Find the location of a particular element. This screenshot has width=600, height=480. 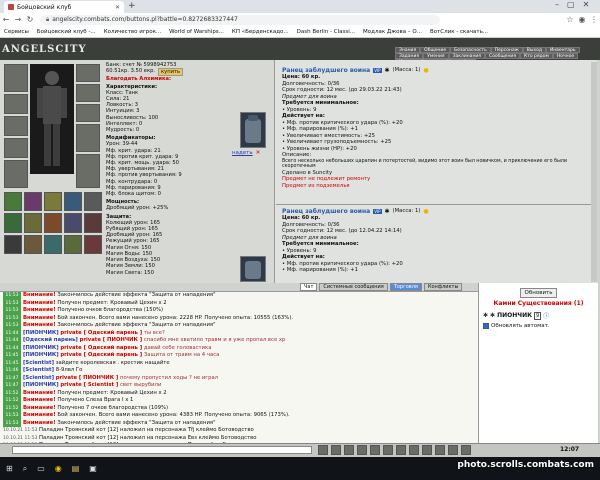

tab-conflicts: Конфликты is located at coordinates (443, 287).